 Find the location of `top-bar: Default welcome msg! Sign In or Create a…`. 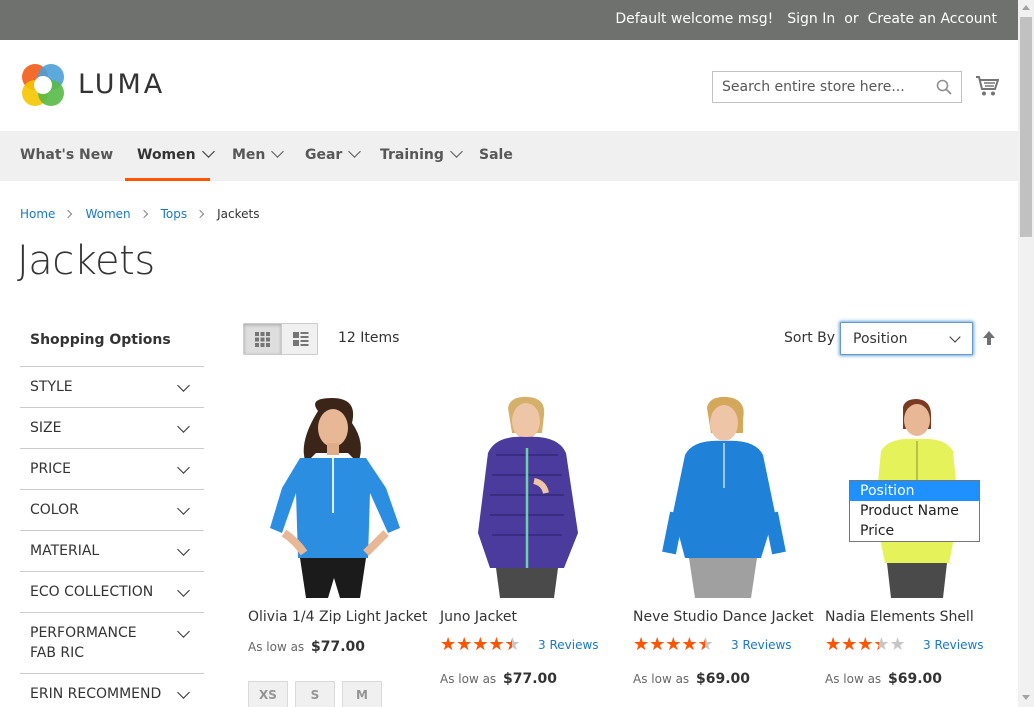

top-bar: Default welcome msg! Sign In or Create a… is located at coordinates (509, 20).